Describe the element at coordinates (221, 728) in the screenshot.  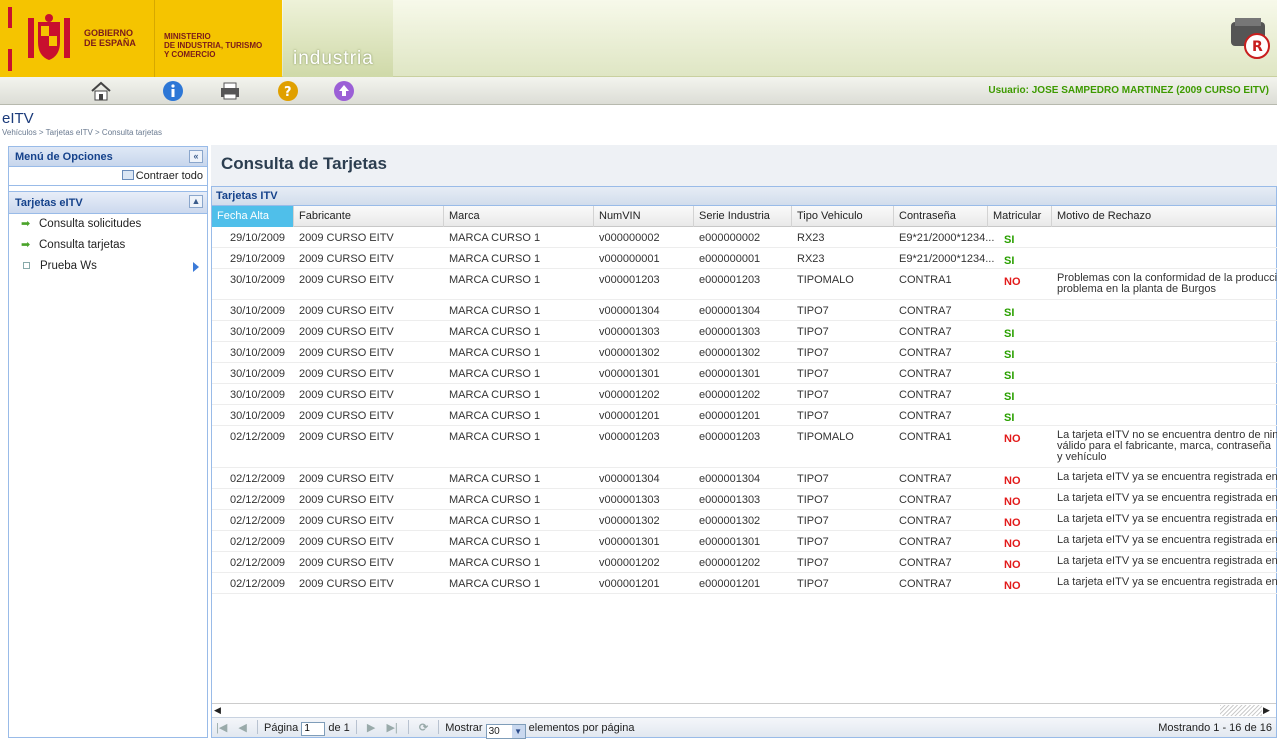
I see `first-page-icon: |◀` at that location.